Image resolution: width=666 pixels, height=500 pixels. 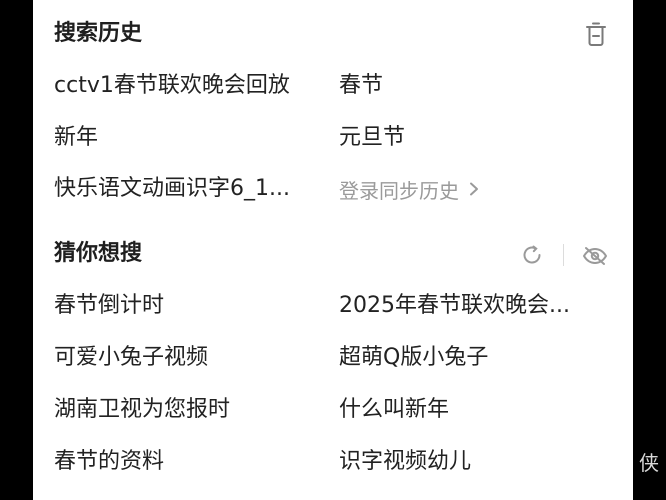 I want to click on guess-section-title: 猜你想搜, so click(x=98, y=253).